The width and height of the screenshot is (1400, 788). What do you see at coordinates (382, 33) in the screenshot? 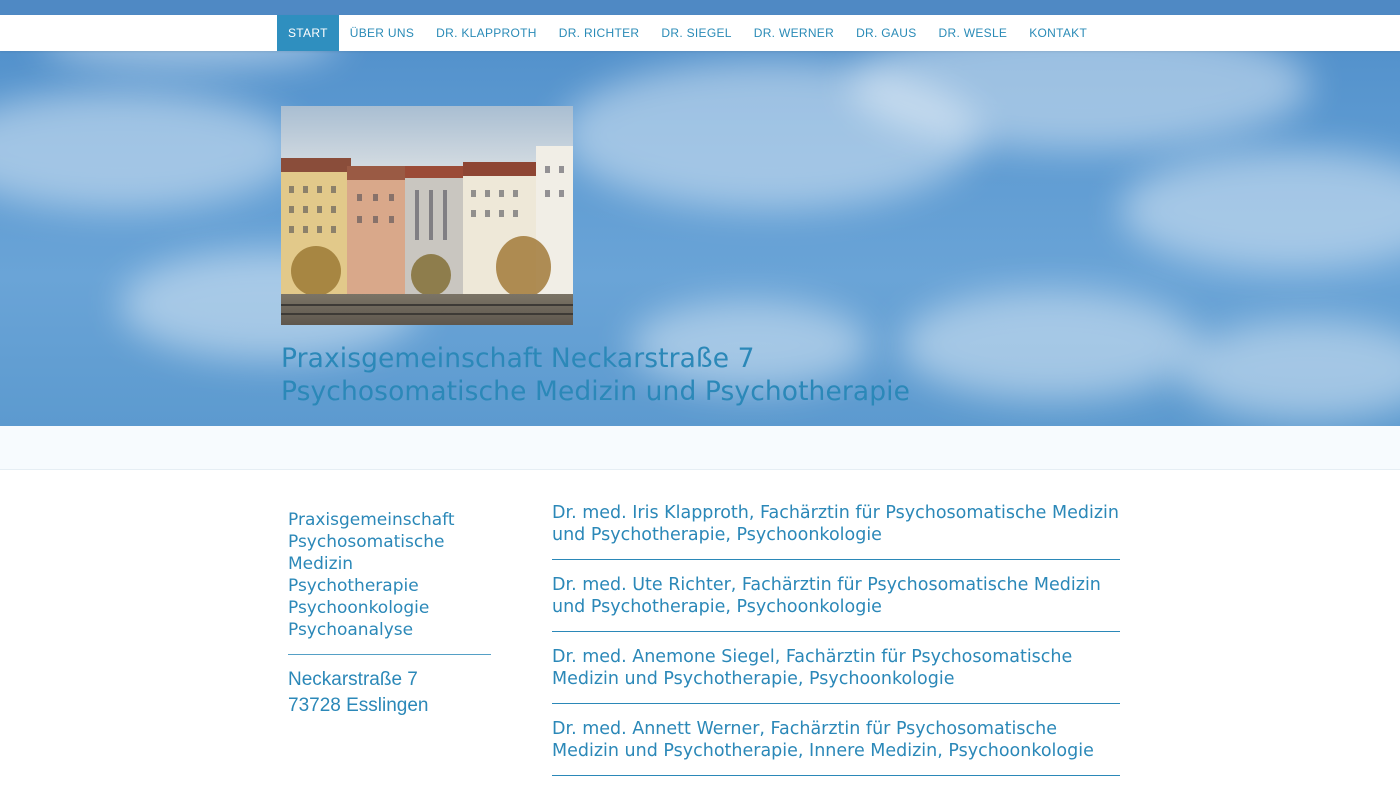
I see `nav-item-ueber-uns: ÜBER UNS` at bounding box center [382, 33].